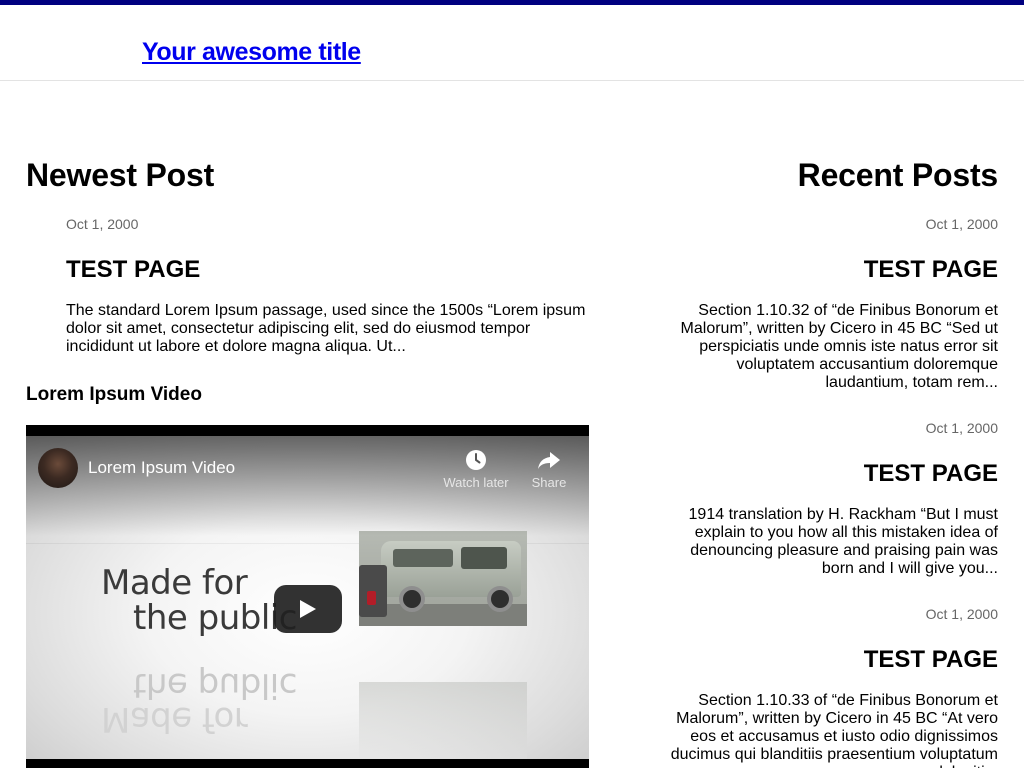 This screenshot has width=1024, height=768. Describe the element at coordinates (215, 685) in the screenshot. I see `thumbnail-reflection-line2: the public` at that location.